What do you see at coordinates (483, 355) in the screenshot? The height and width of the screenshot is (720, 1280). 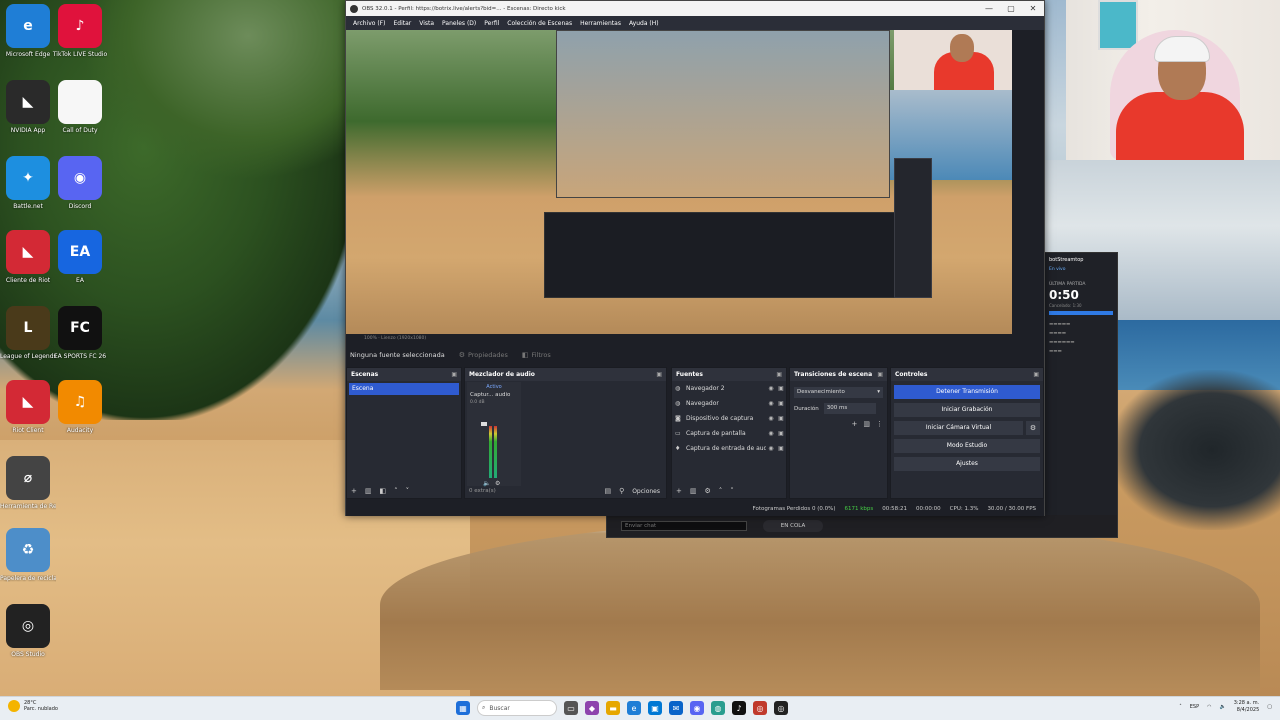 I see `properties-button: ⚙ Propiedades` at bounding box center [483, 355].